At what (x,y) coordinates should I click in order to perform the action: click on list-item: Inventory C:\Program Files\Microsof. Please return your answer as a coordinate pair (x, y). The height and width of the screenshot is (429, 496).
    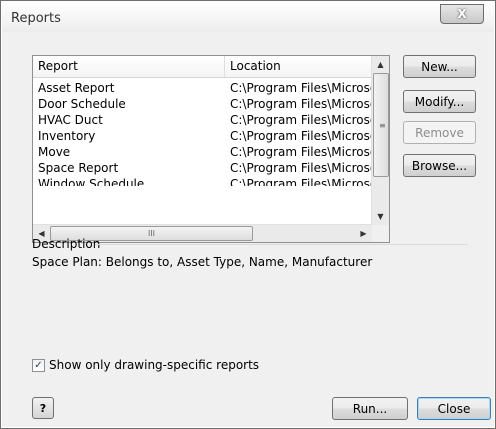
    Looking at the image, I should click on (203, 136).